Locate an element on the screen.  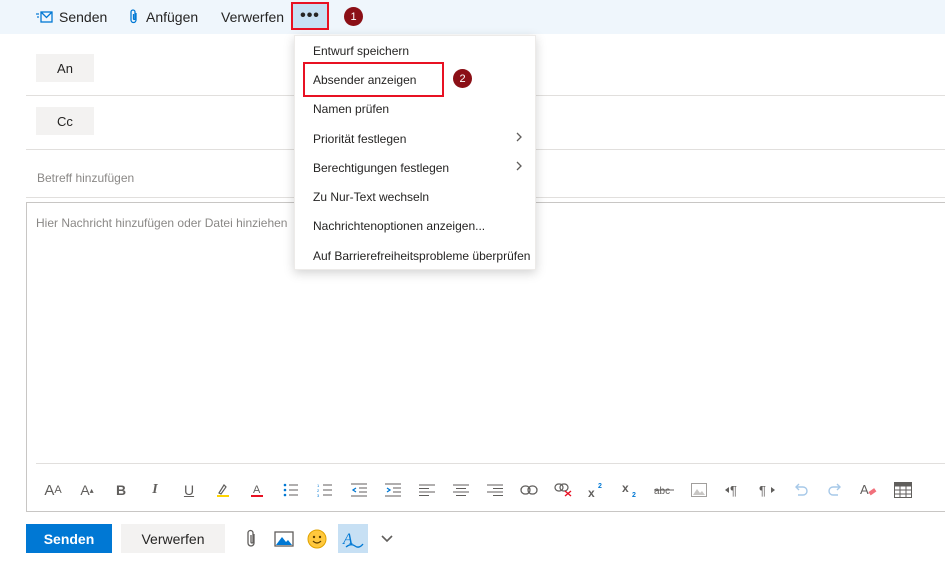
redo-icon is located at coordinates (835, 490).